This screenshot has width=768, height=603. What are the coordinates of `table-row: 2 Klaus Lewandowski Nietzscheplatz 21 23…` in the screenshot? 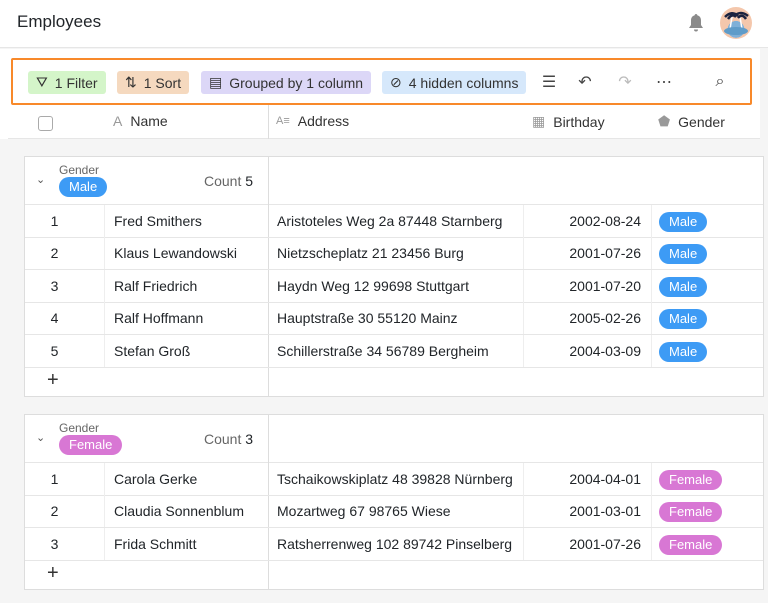 It's located at (394, 254).